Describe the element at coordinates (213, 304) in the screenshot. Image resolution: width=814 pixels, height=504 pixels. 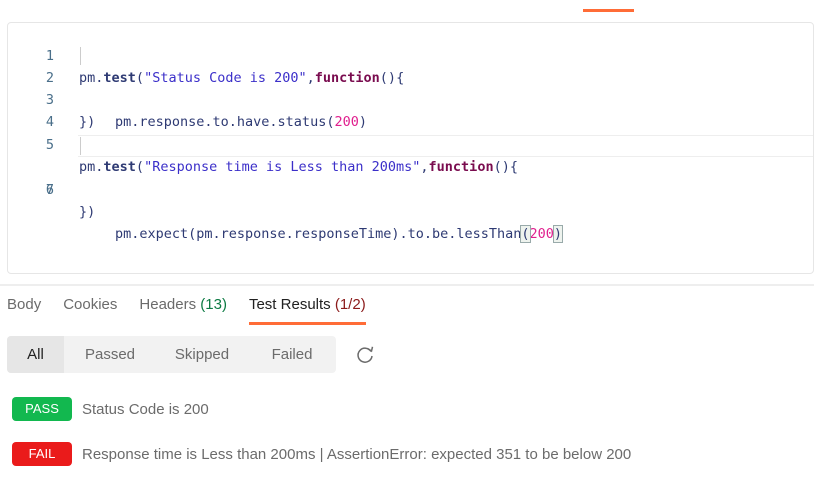
I see `headers-count: (13)` at that location.